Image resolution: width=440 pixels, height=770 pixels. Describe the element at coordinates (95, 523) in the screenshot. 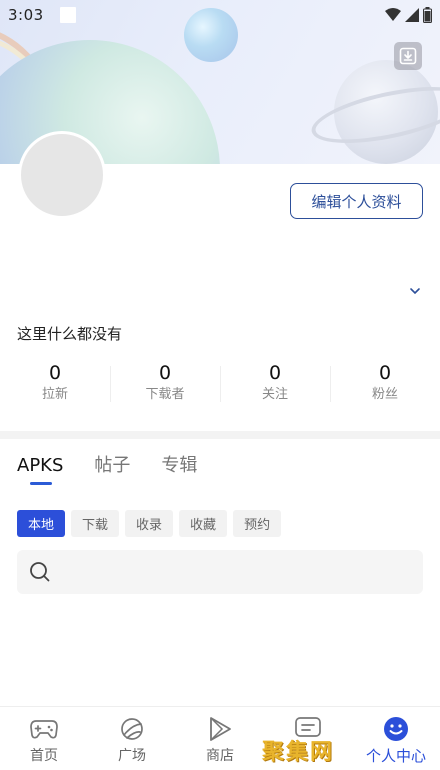

I see `filter-downloads: 下载` at that location.